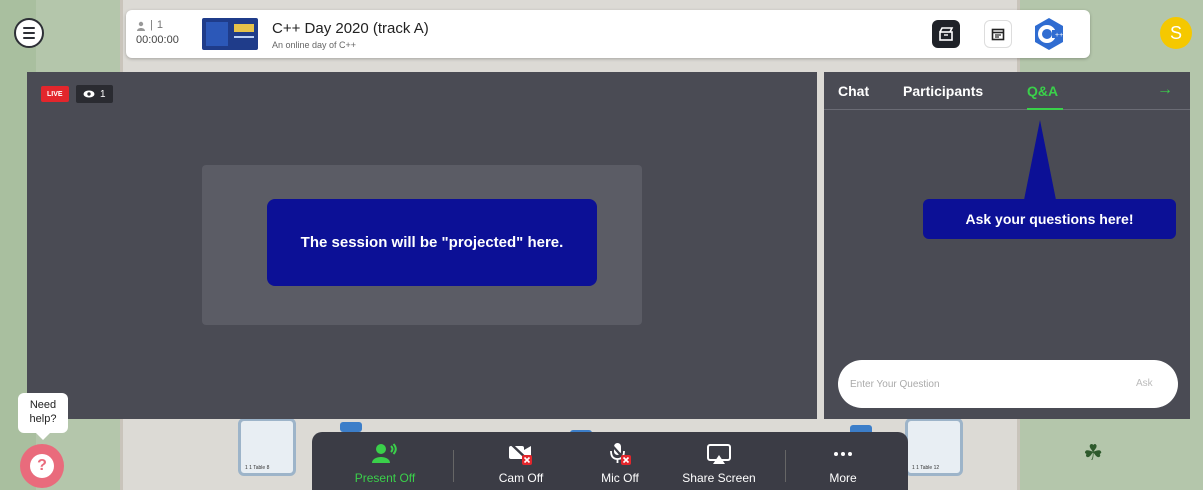 This screenshot has width=1203, height=490. I want to click on cpp-logo: ++, so click(1049, 34).